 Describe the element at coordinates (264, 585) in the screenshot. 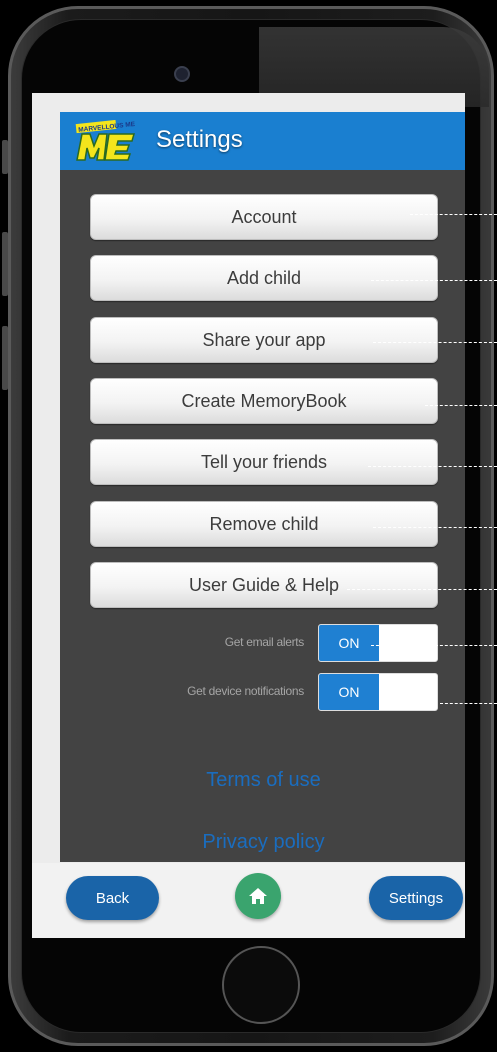

I see `user-guide-button: User Guide & Help` at that location.